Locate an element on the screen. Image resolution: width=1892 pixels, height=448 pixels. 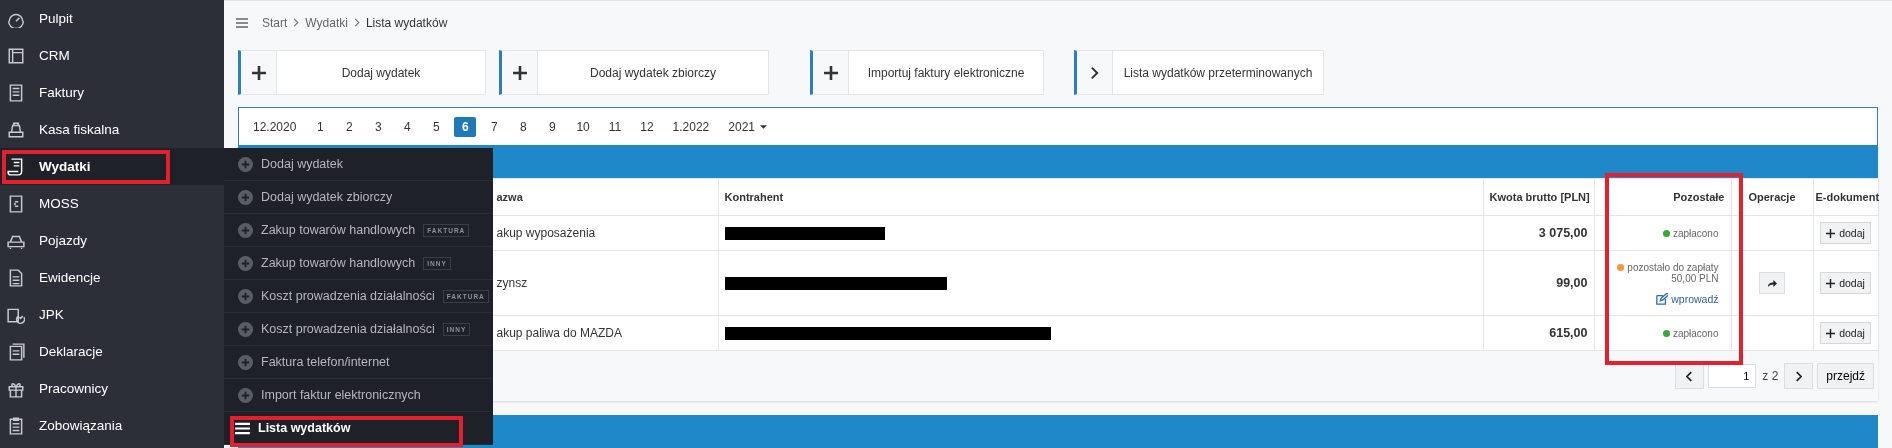
table-cell: 615,00 is located at coordinates (1538, 333).